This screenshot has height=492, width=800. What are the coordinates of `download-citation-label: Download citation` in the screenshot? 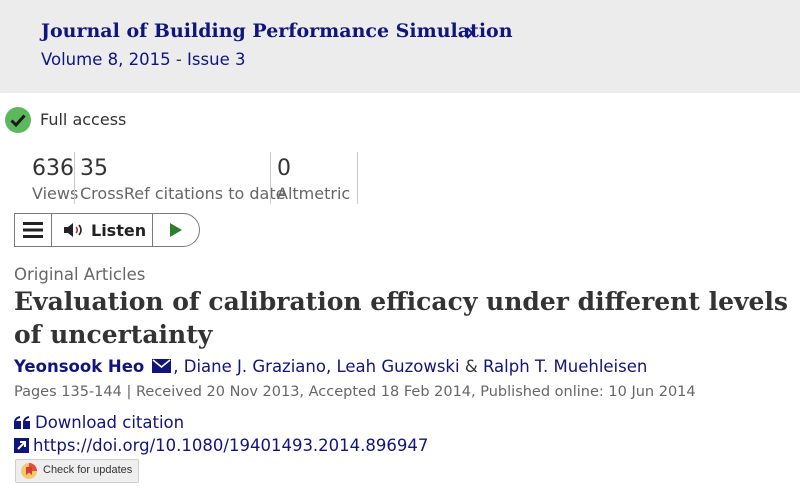 It's located at (110, 422).